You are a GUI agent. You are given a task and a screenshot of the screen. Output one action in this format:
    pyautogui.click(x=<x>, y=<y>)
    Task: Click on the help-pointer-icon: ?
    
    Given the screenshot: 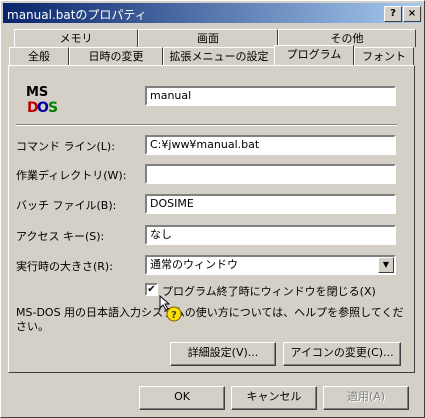 What is the action you would take?
    pyautogui.click(x=170, y=308)
    